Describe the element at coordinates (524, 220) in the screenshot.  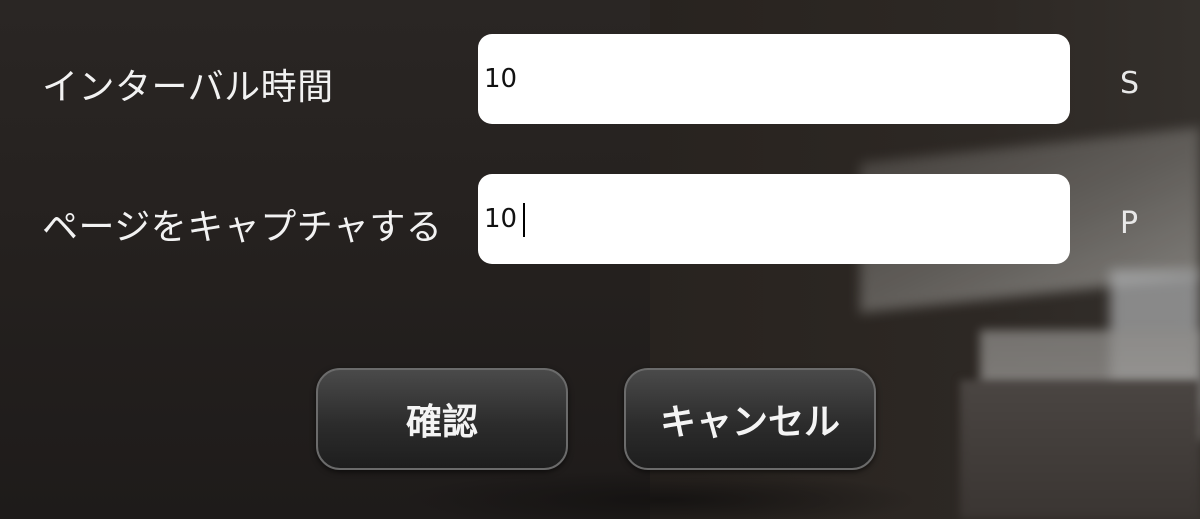
I see `text-cursor` at that location.